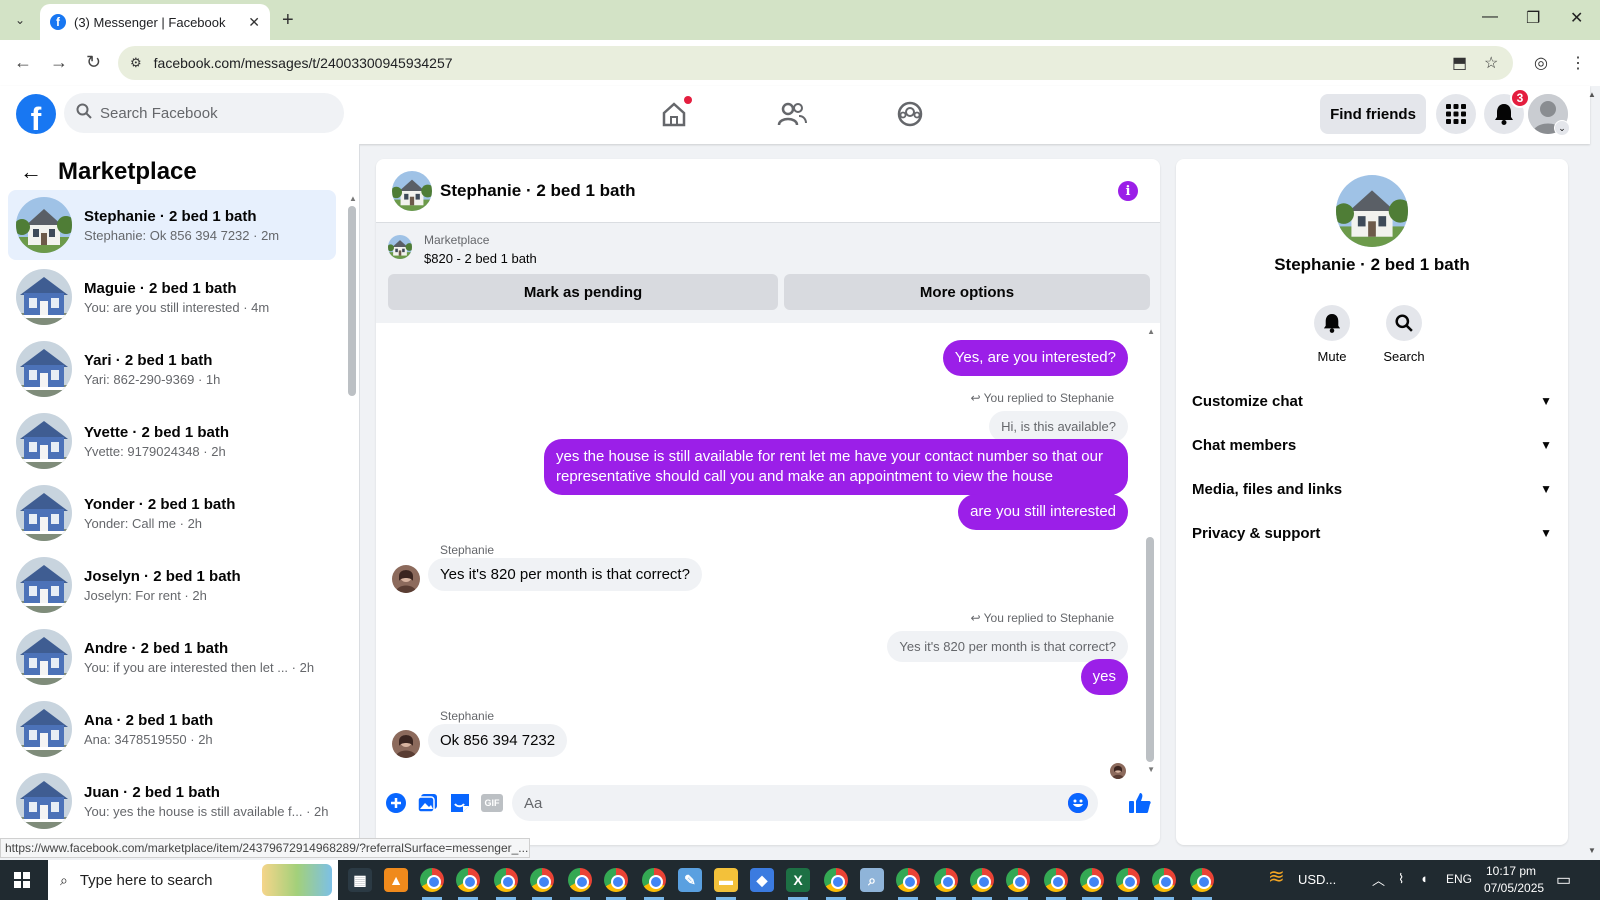 This screenshot has height=900, width=1600. What do you see at coordinates (1378, 879) in the screenshot?
I see `tray-chevron-icon: ︿` at bounding box center [1378, 879].